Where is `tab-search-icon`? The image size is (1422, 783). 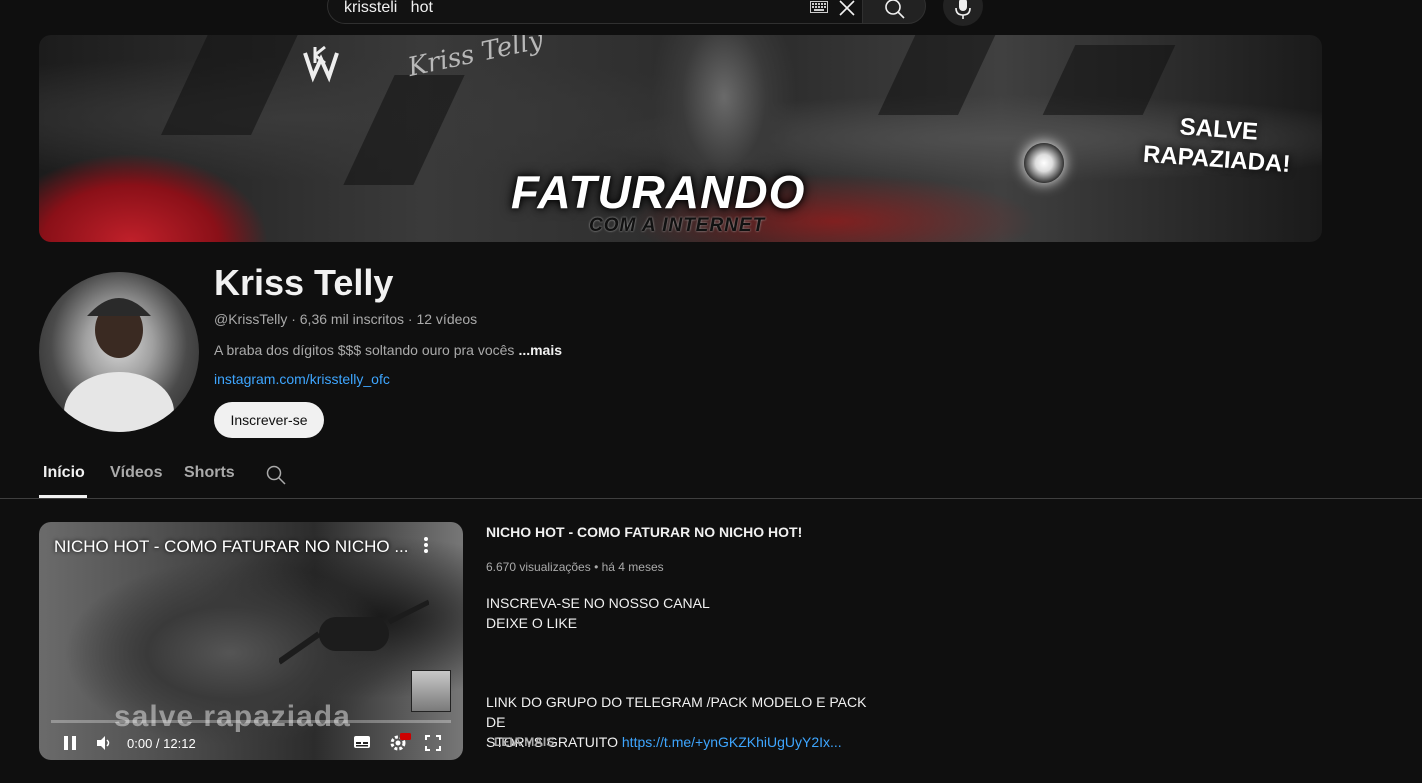 tab-search-icon is located at coordinates (276, 475).